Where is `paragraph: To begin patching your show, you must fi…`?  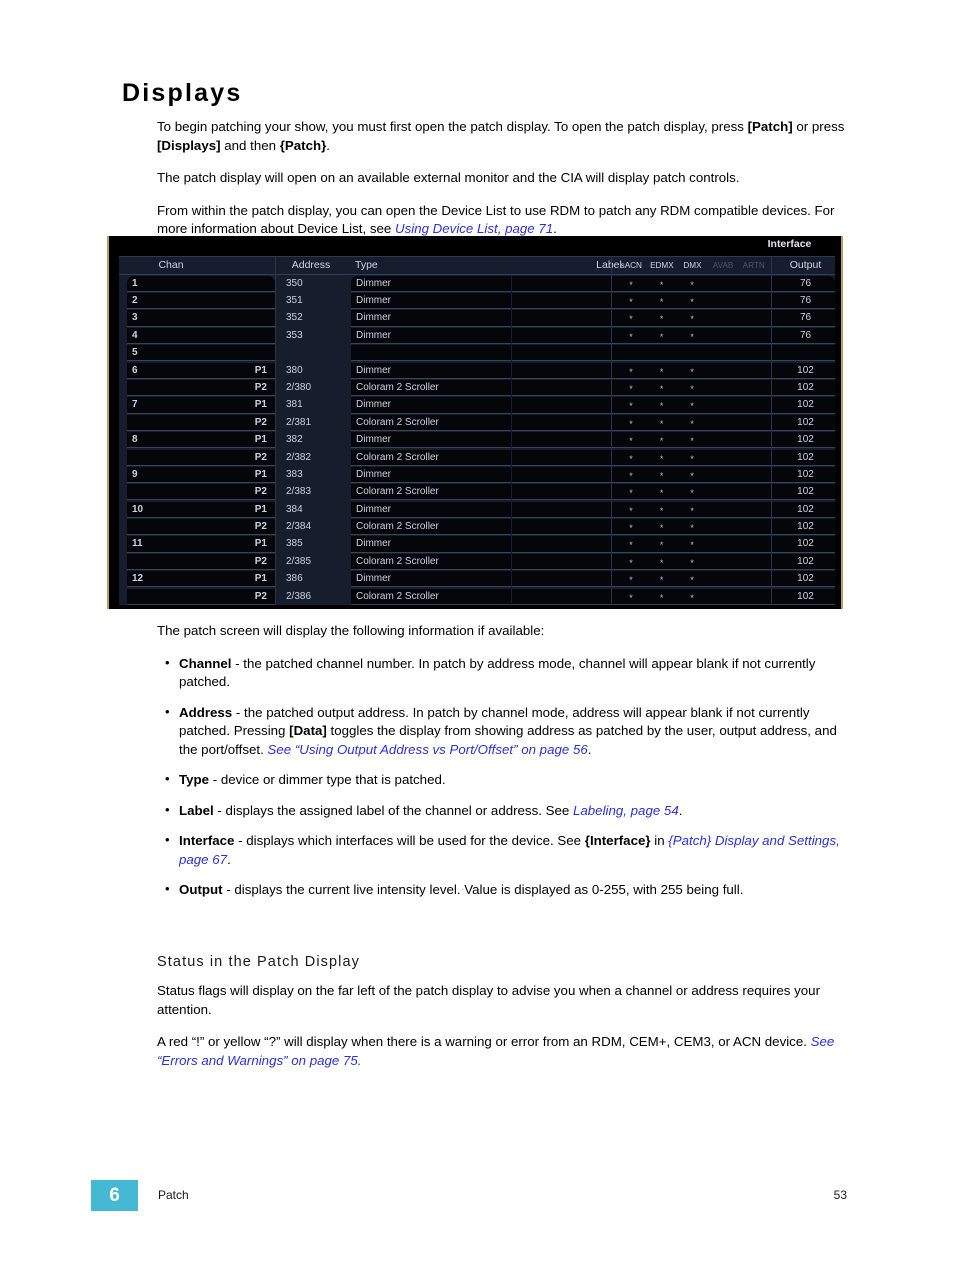 paragraph: To begin patching your show, you must fi… is located at coordinates (504, 136).